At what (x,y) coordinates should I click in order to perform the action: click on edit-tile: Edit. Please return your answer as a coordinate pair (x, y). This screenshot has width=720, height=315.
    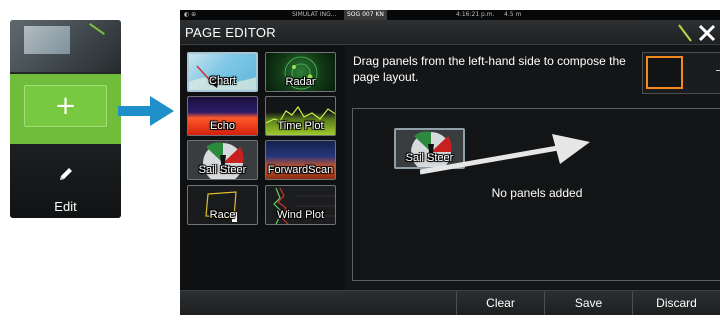
    Looking at the image, I should click on (65, 181).